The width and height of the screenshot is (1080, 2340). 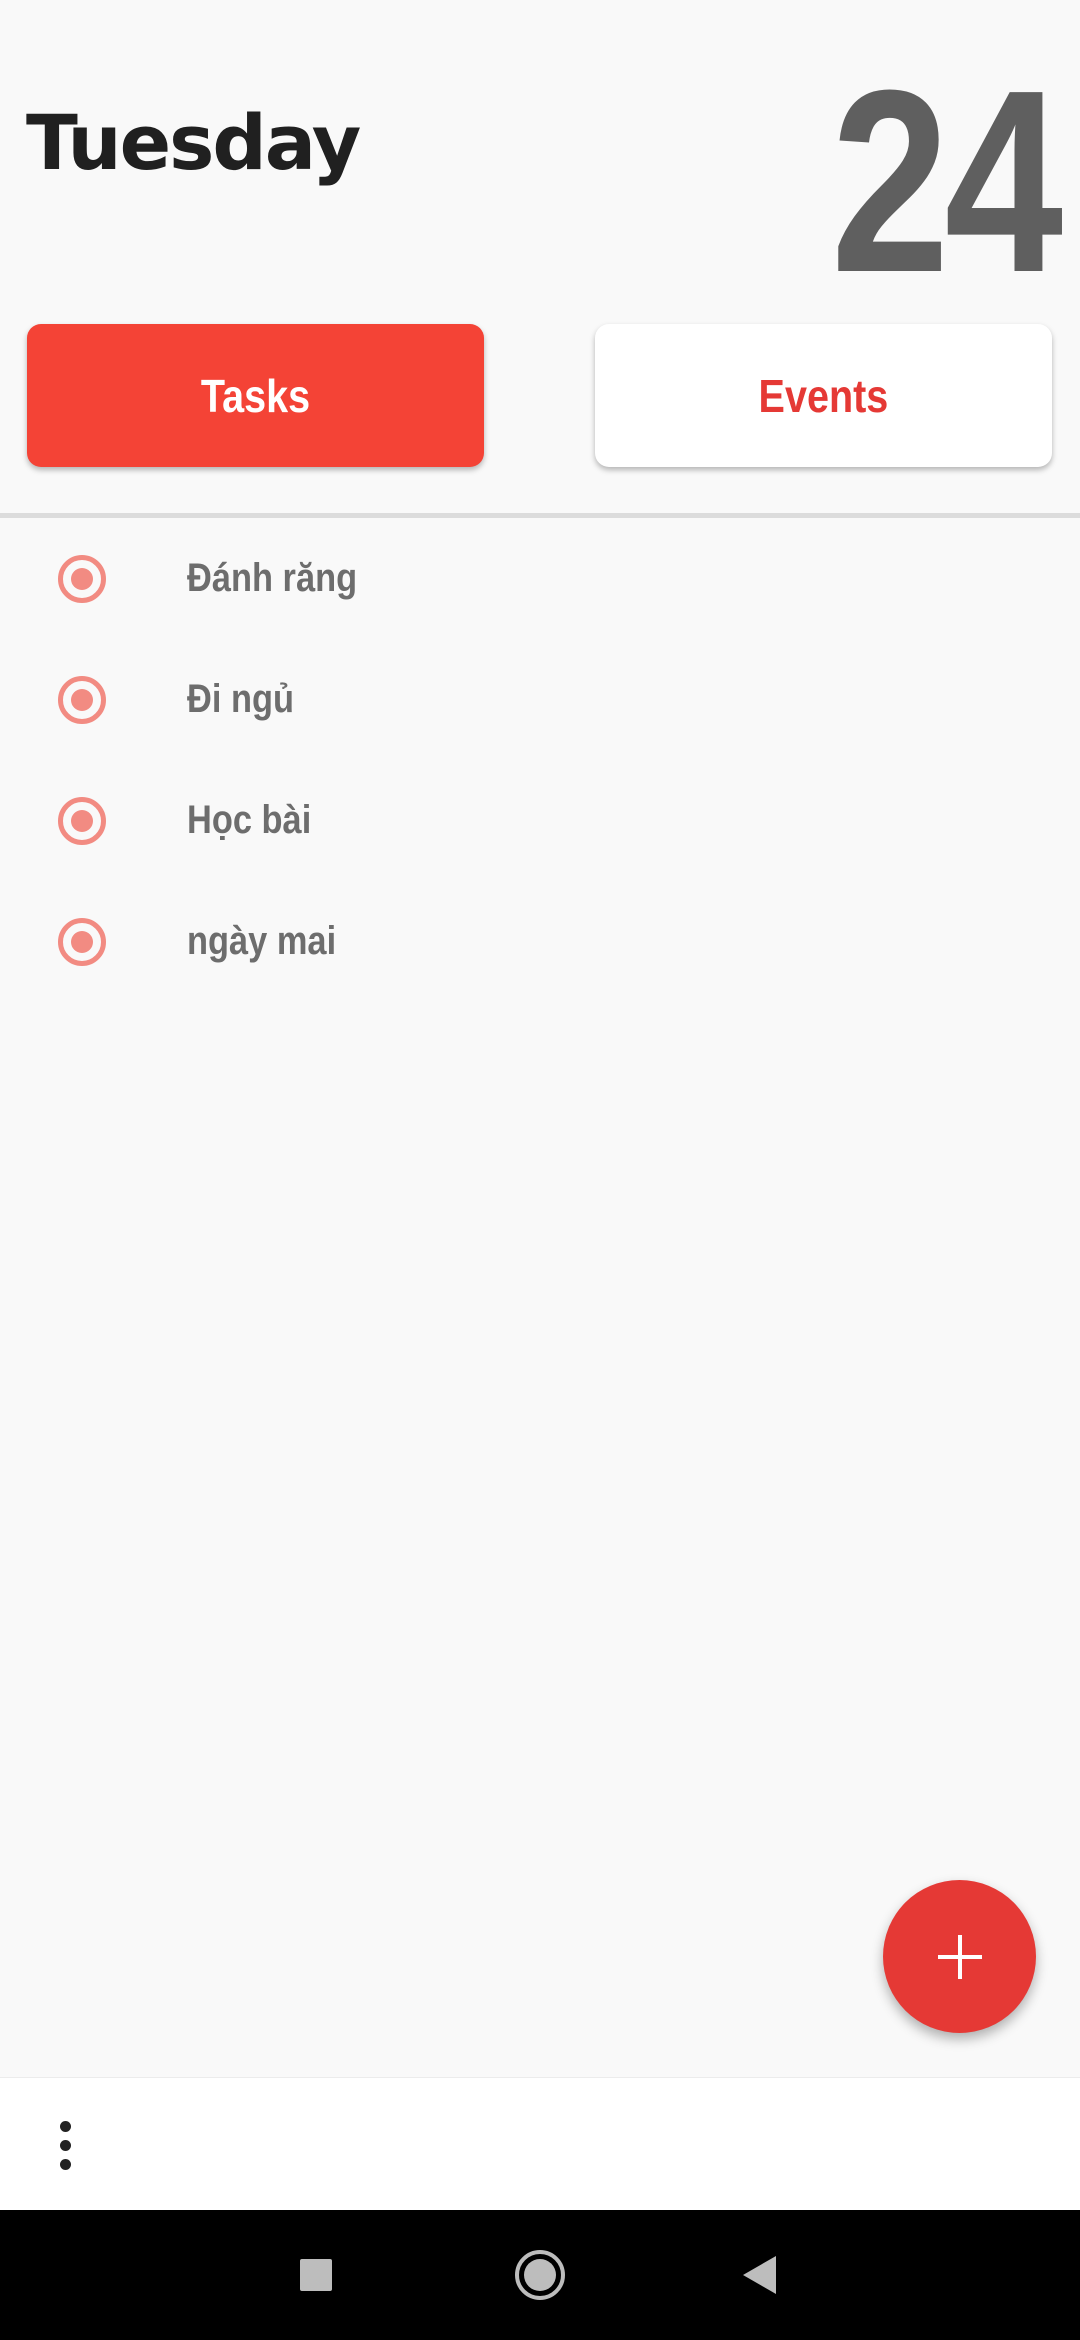 I want to click on tab-events-label: Events, so click(x=823, y=395).